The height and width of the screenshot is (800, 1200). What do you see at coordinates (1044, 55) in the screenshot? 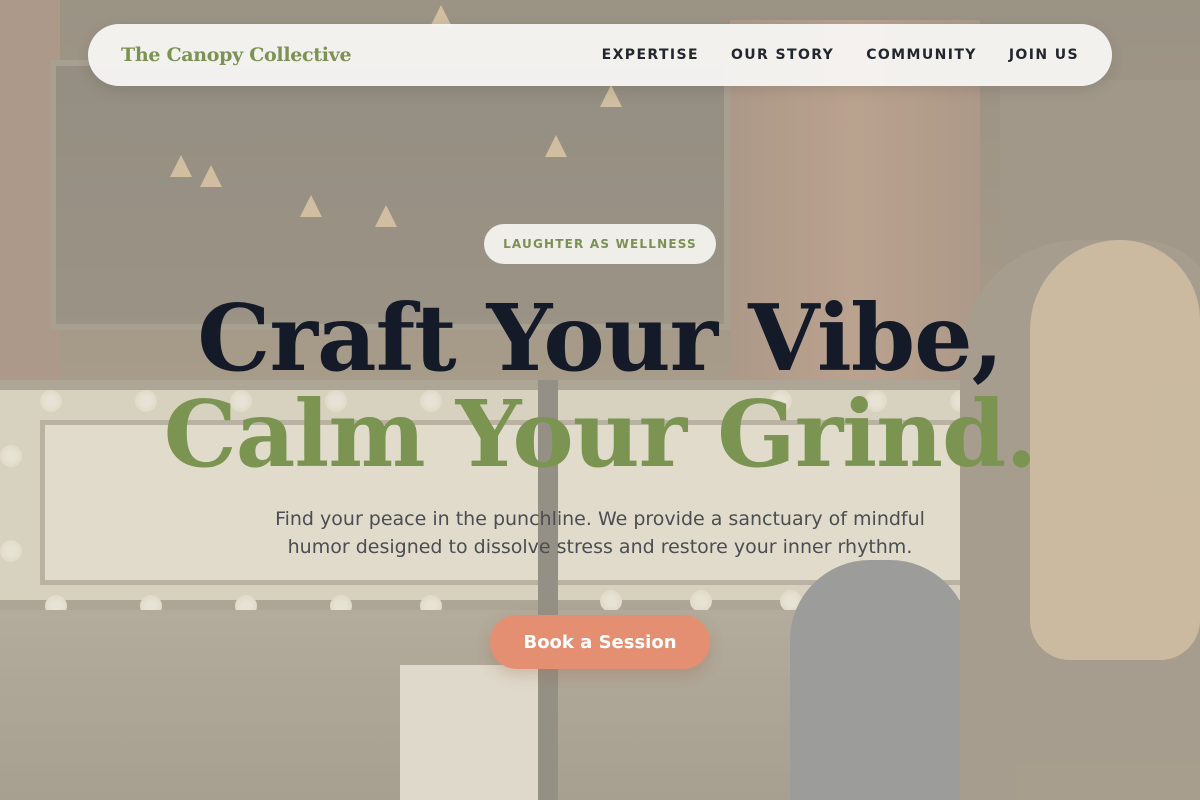
I see `nav-link-join-us: JOIN US` at bounding box center [1044, 55].